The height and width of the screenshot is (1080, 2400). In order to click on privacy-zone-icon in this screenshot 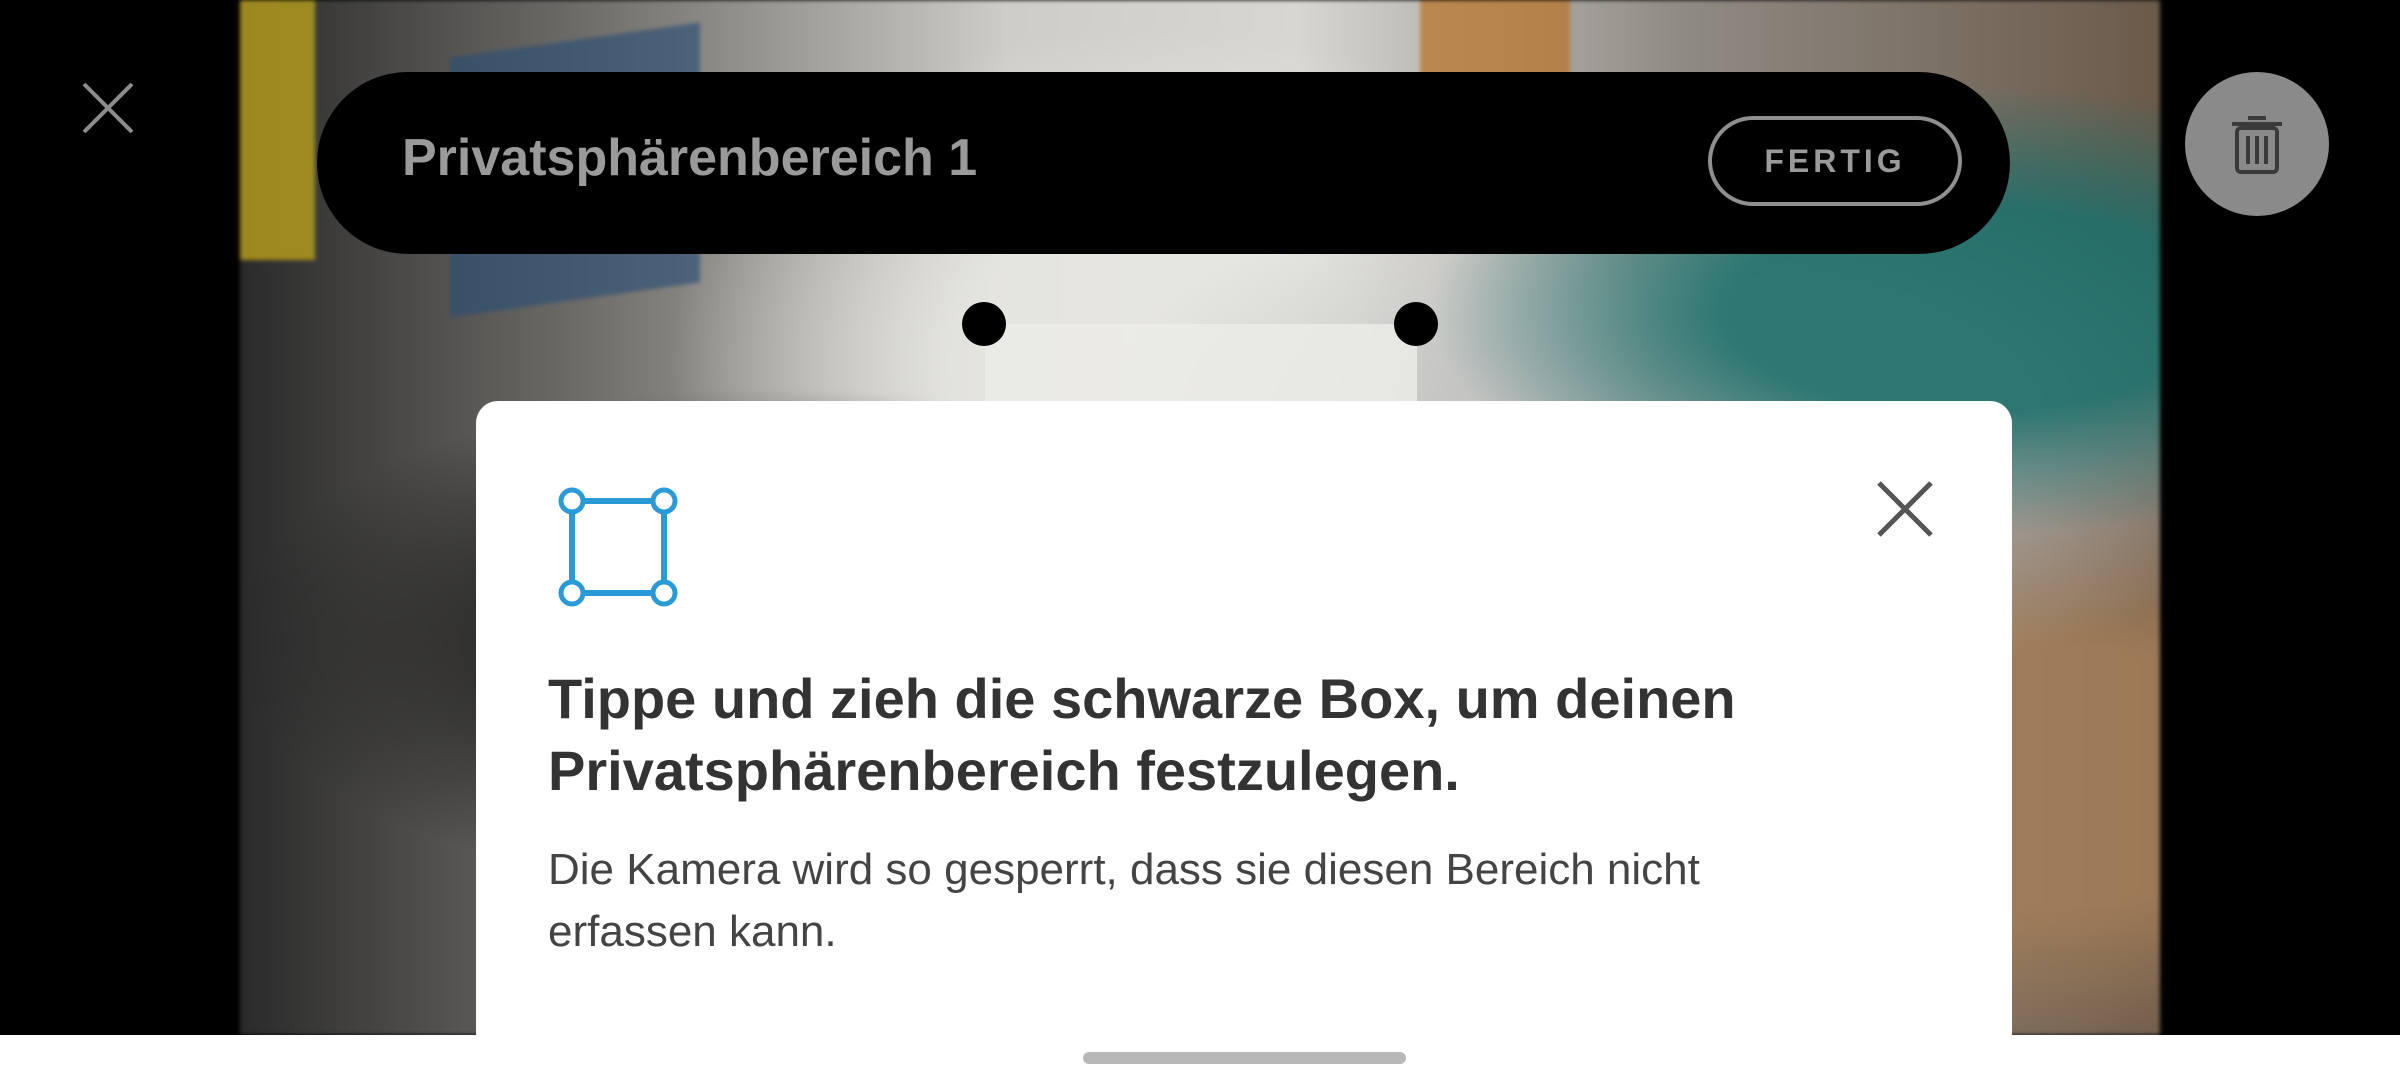, I will do `click(620, 549)`.